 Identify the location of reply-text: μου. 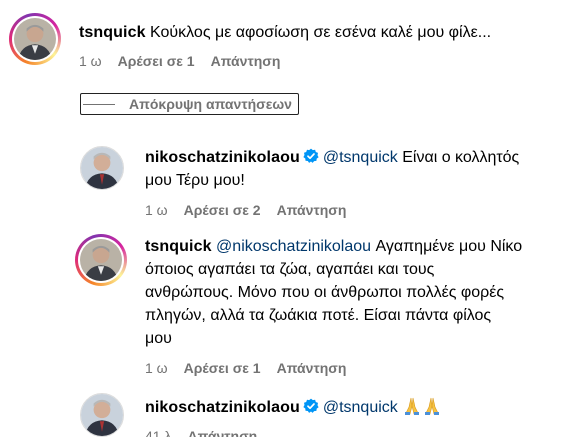
(158, 338).